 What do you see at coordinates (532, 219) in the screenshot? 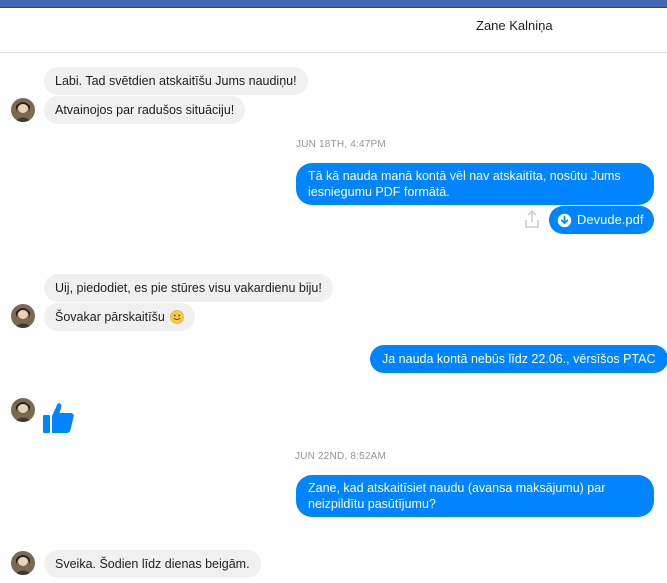
I see `share-icon` at bounding box center [532, 219].